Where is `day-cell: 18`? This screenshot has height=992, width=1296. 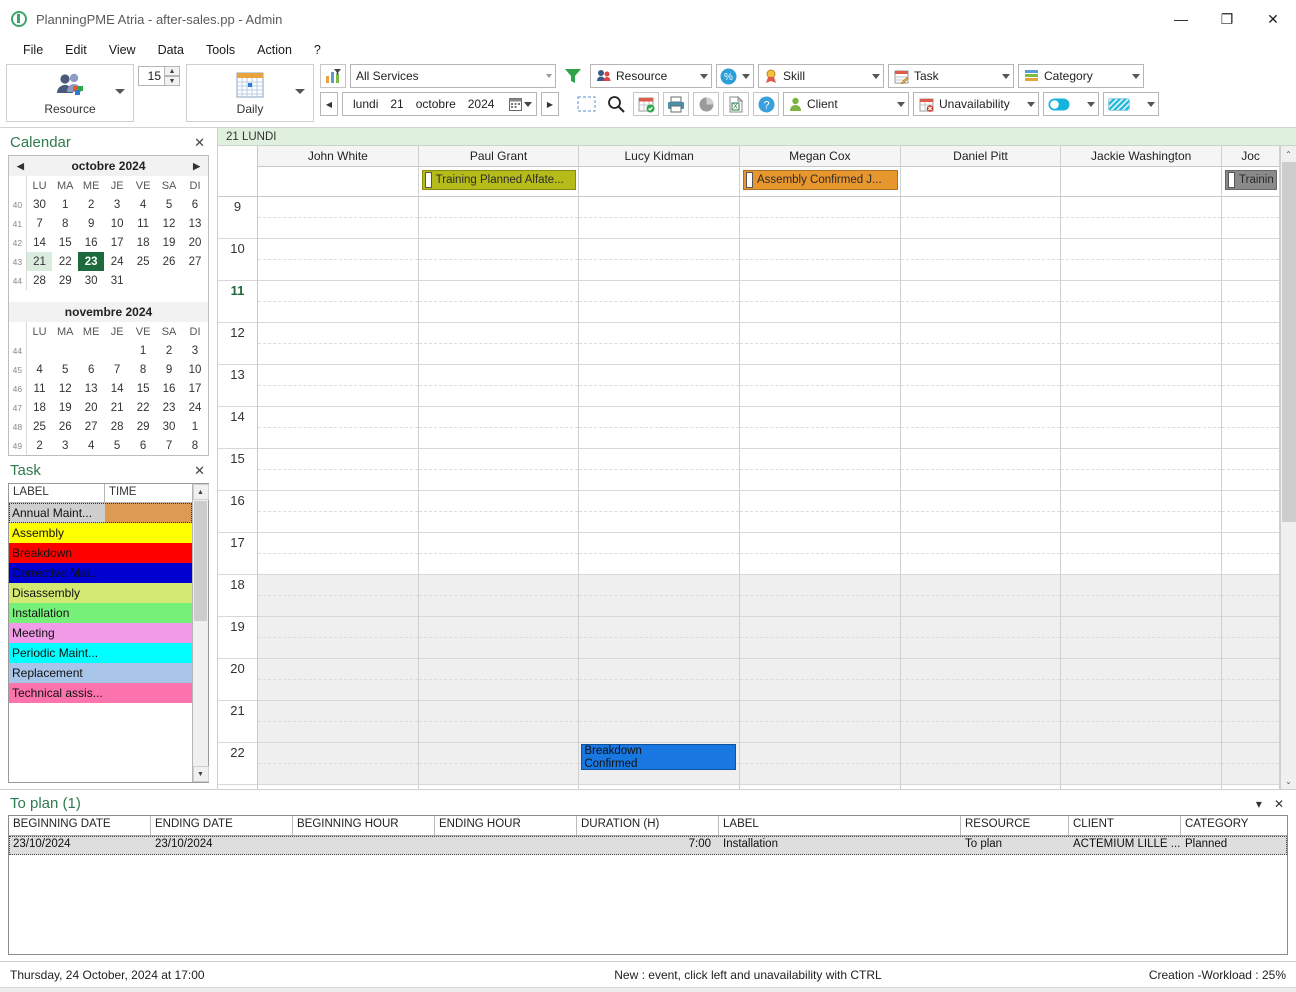
day-cell: 18 is located at coordinates (39, 407).